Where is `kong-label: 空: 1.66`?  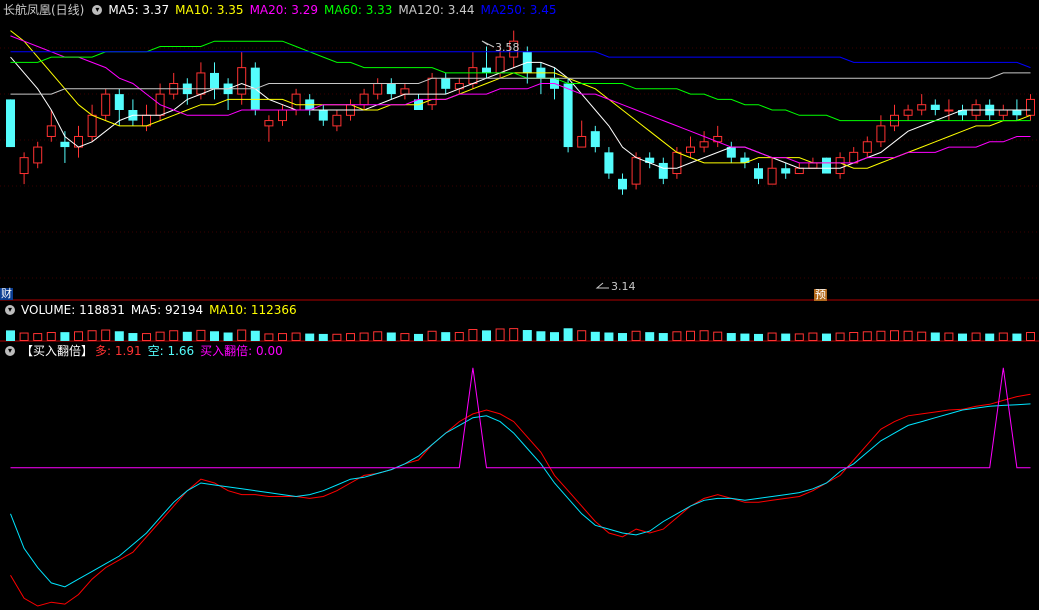
kong-label: 空: 1.66 is located at coordinates (171, 351).